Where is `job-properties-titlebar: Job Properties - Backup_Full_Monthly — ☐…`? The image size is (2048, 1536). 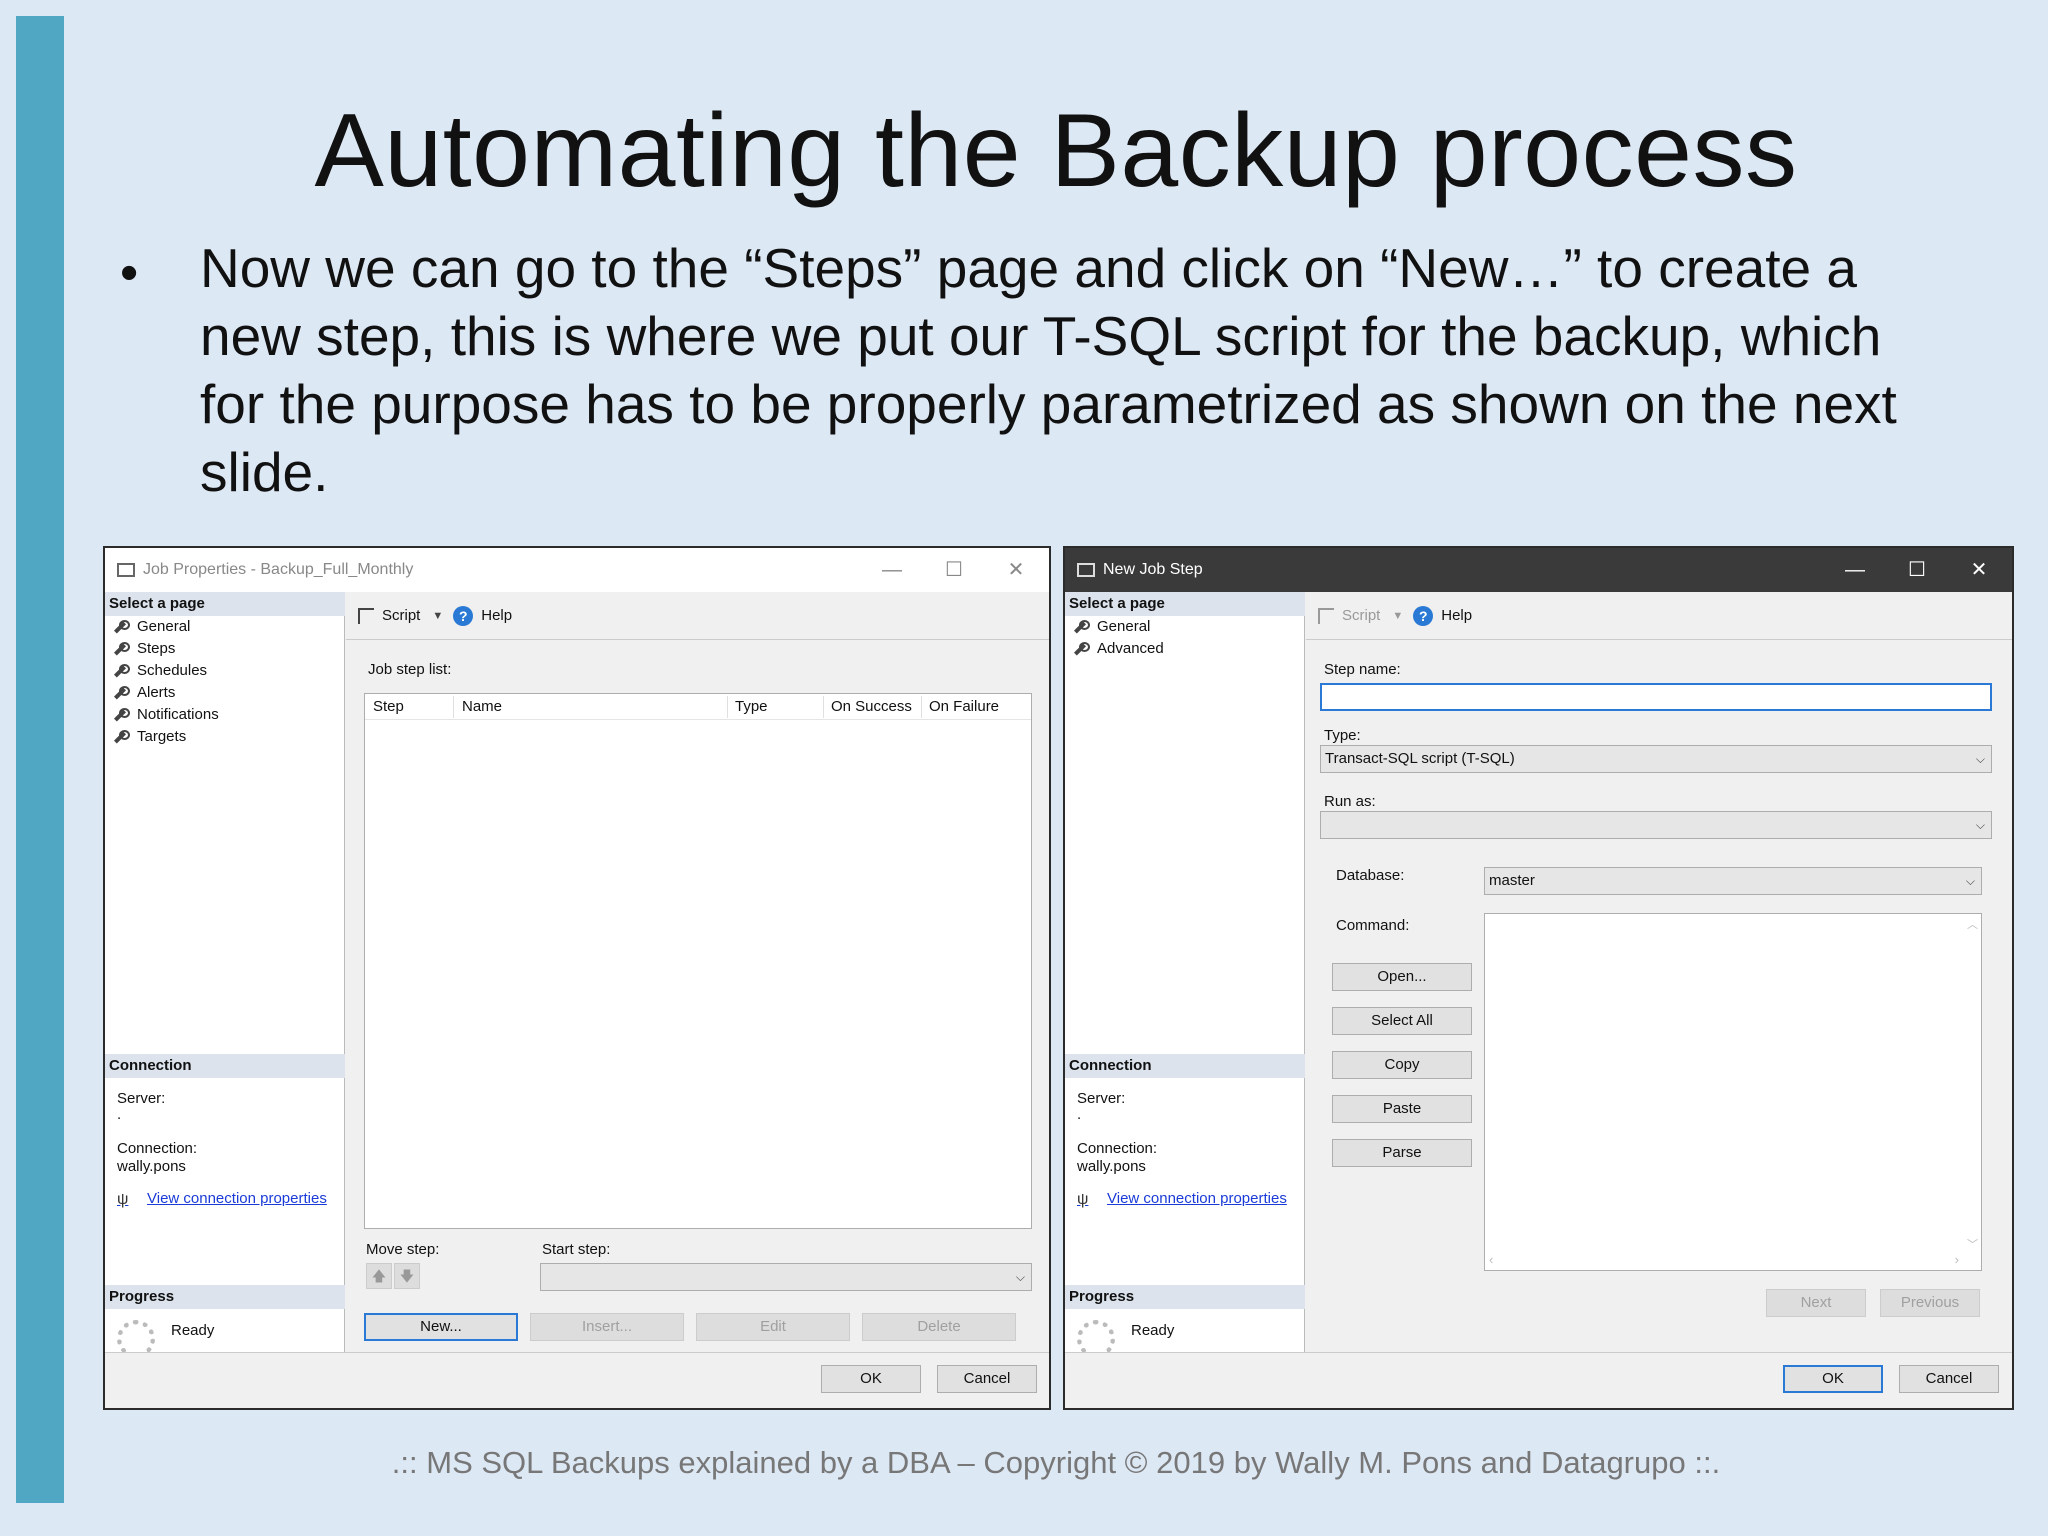
job-properties-titlebar: Job Properties - Backup_Full_Monthly — ☐… is located at coordinates (577, 570).